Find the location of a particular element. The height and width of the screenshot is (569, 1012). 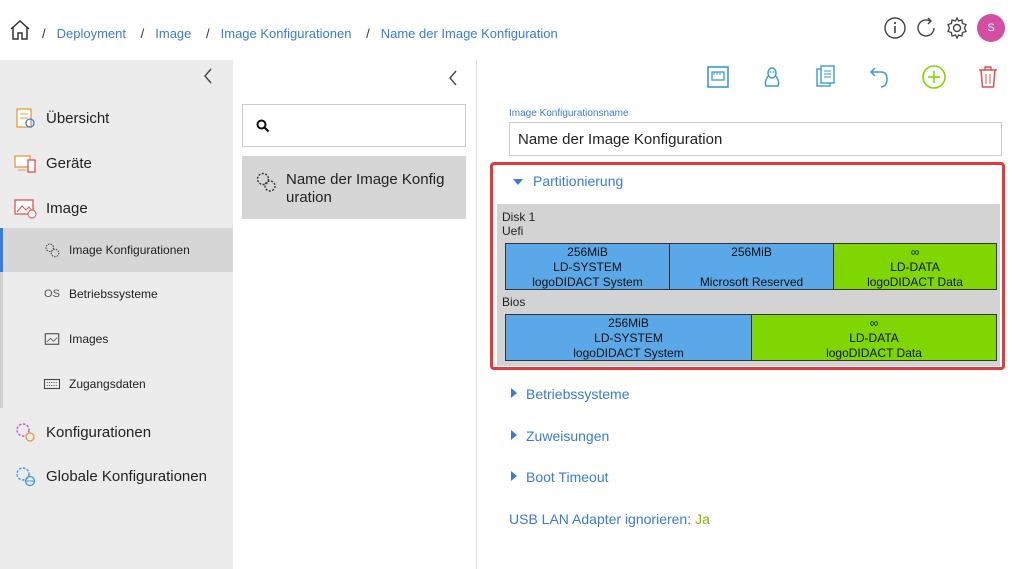

list-item: Name der Image Konfig uration is located at coordinates (354, 187).